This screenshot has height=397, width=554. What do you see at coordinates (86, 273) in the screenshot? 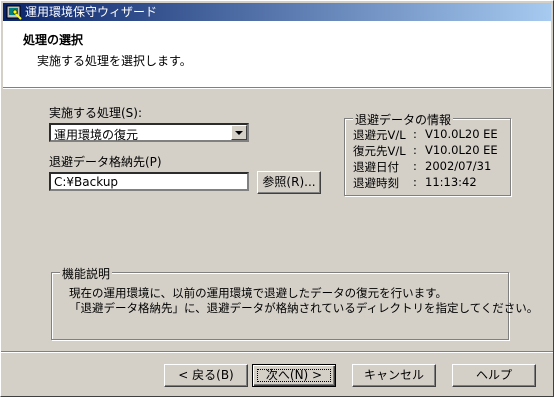
I see `description-legend: 機能説明` at bounding box center [86, 273].